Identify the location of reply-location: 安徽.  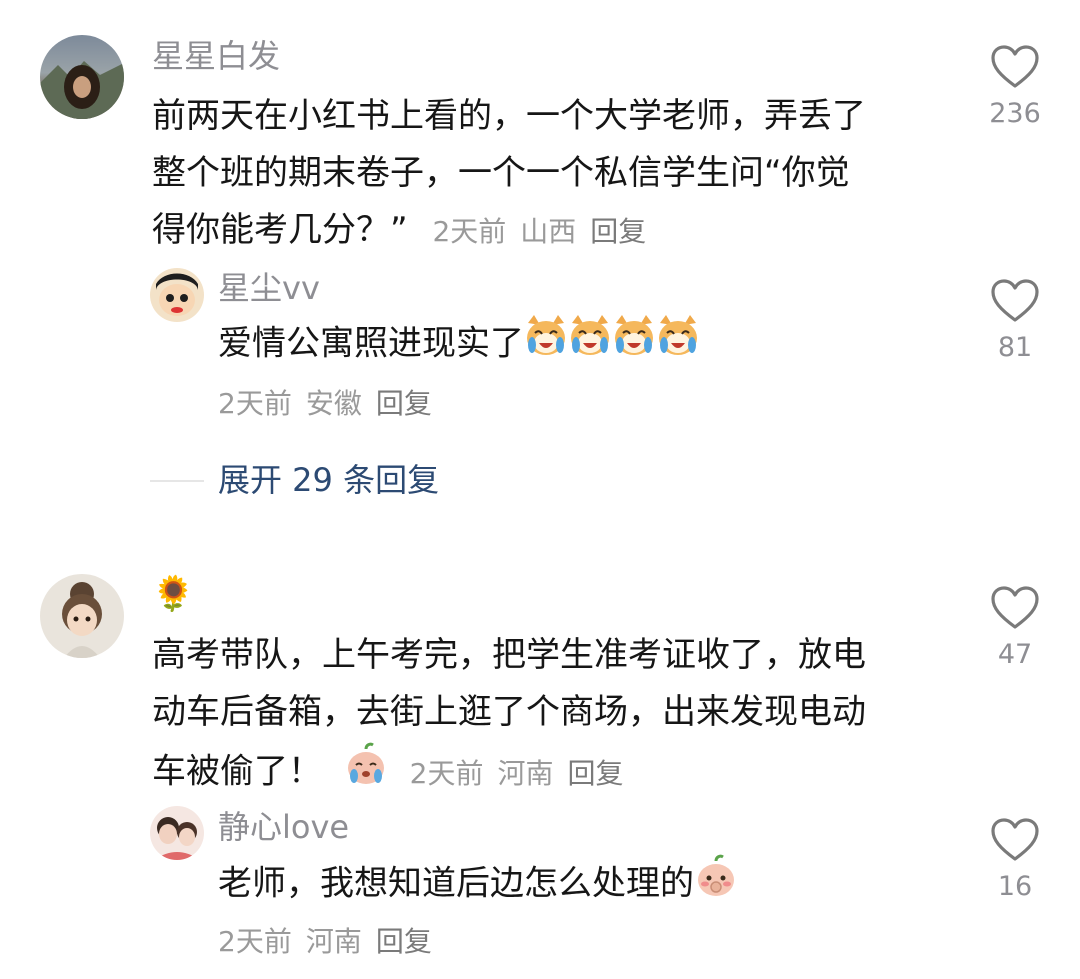
(333, 403).